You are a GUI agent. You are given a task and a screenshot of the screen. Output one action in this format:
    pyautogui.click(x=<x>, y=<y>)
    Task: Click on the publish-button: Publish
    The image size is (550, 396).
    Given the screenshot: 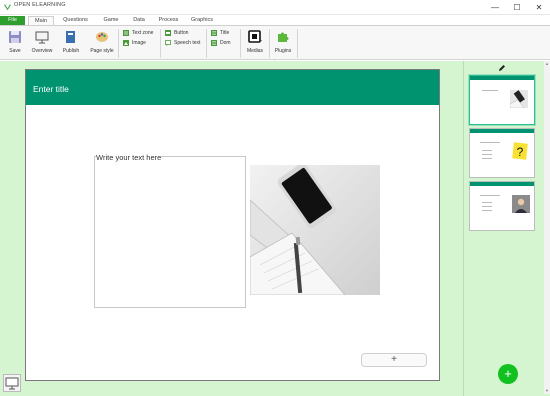 What is the action you would take?
    pyautogui.click(x=71, y=43)
    